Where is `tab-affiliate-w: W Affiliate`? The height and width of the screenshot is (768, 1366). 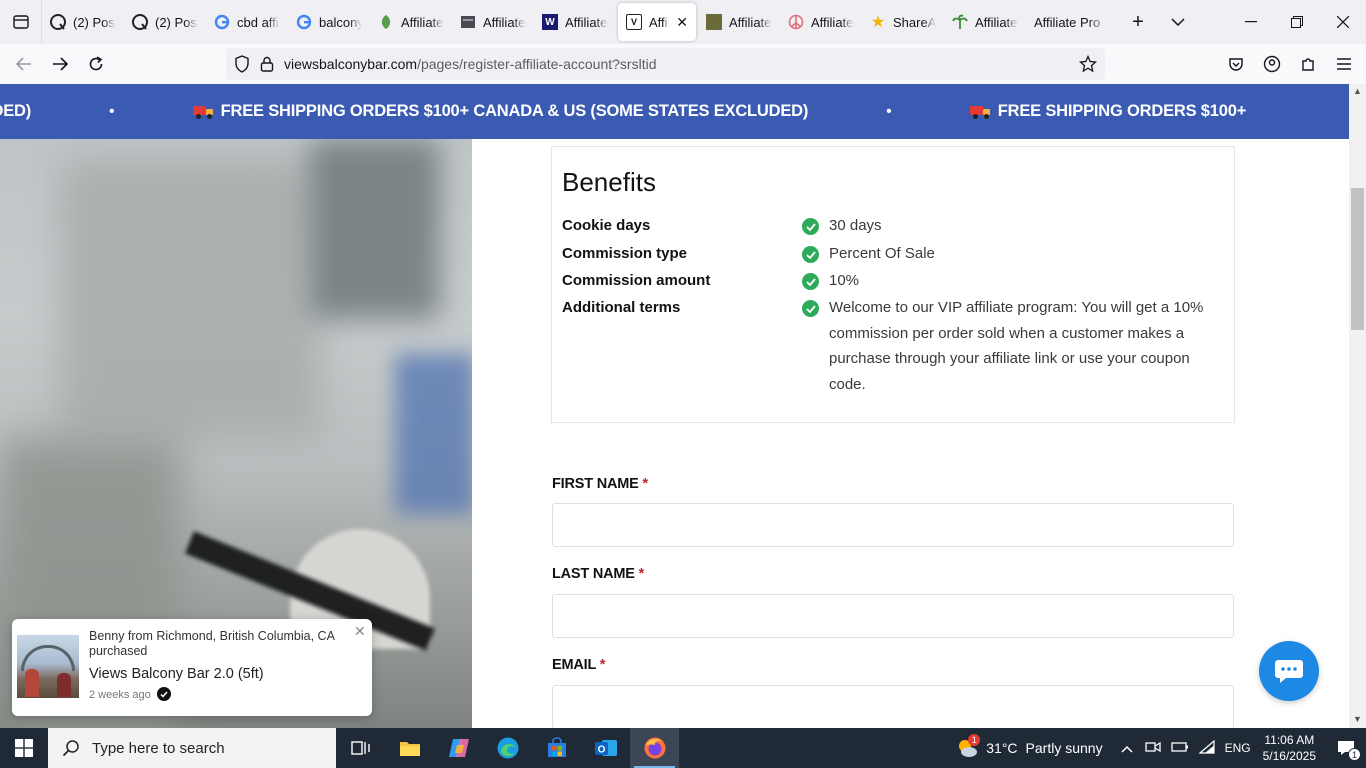 tab-affiliate-w: W Affiliate is located at coordinates (575, 22).